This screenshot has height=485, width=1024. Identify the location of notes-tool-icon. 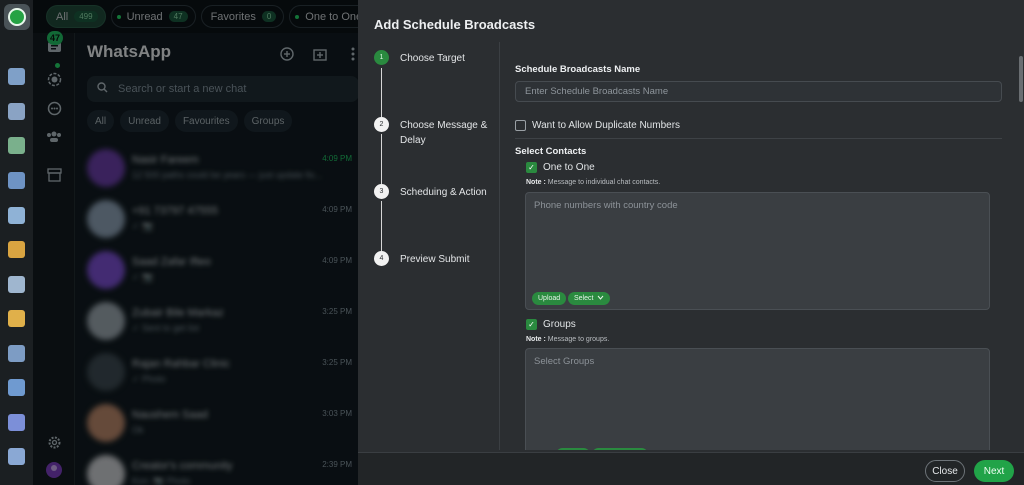
(16, 284).